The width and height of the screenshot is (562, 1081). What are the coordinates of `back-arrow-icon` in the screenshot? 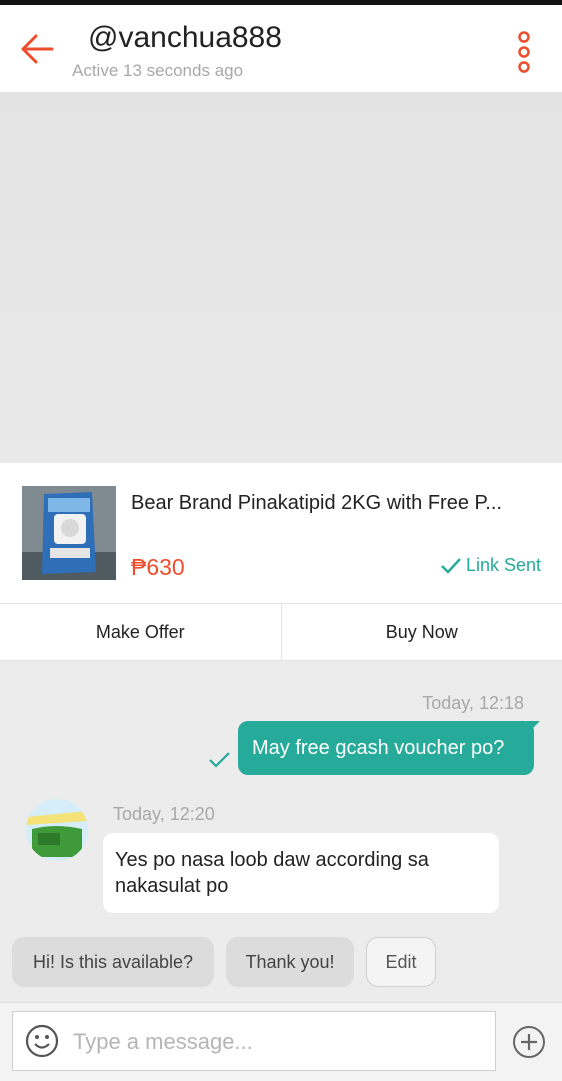 It's located at (38, 49).